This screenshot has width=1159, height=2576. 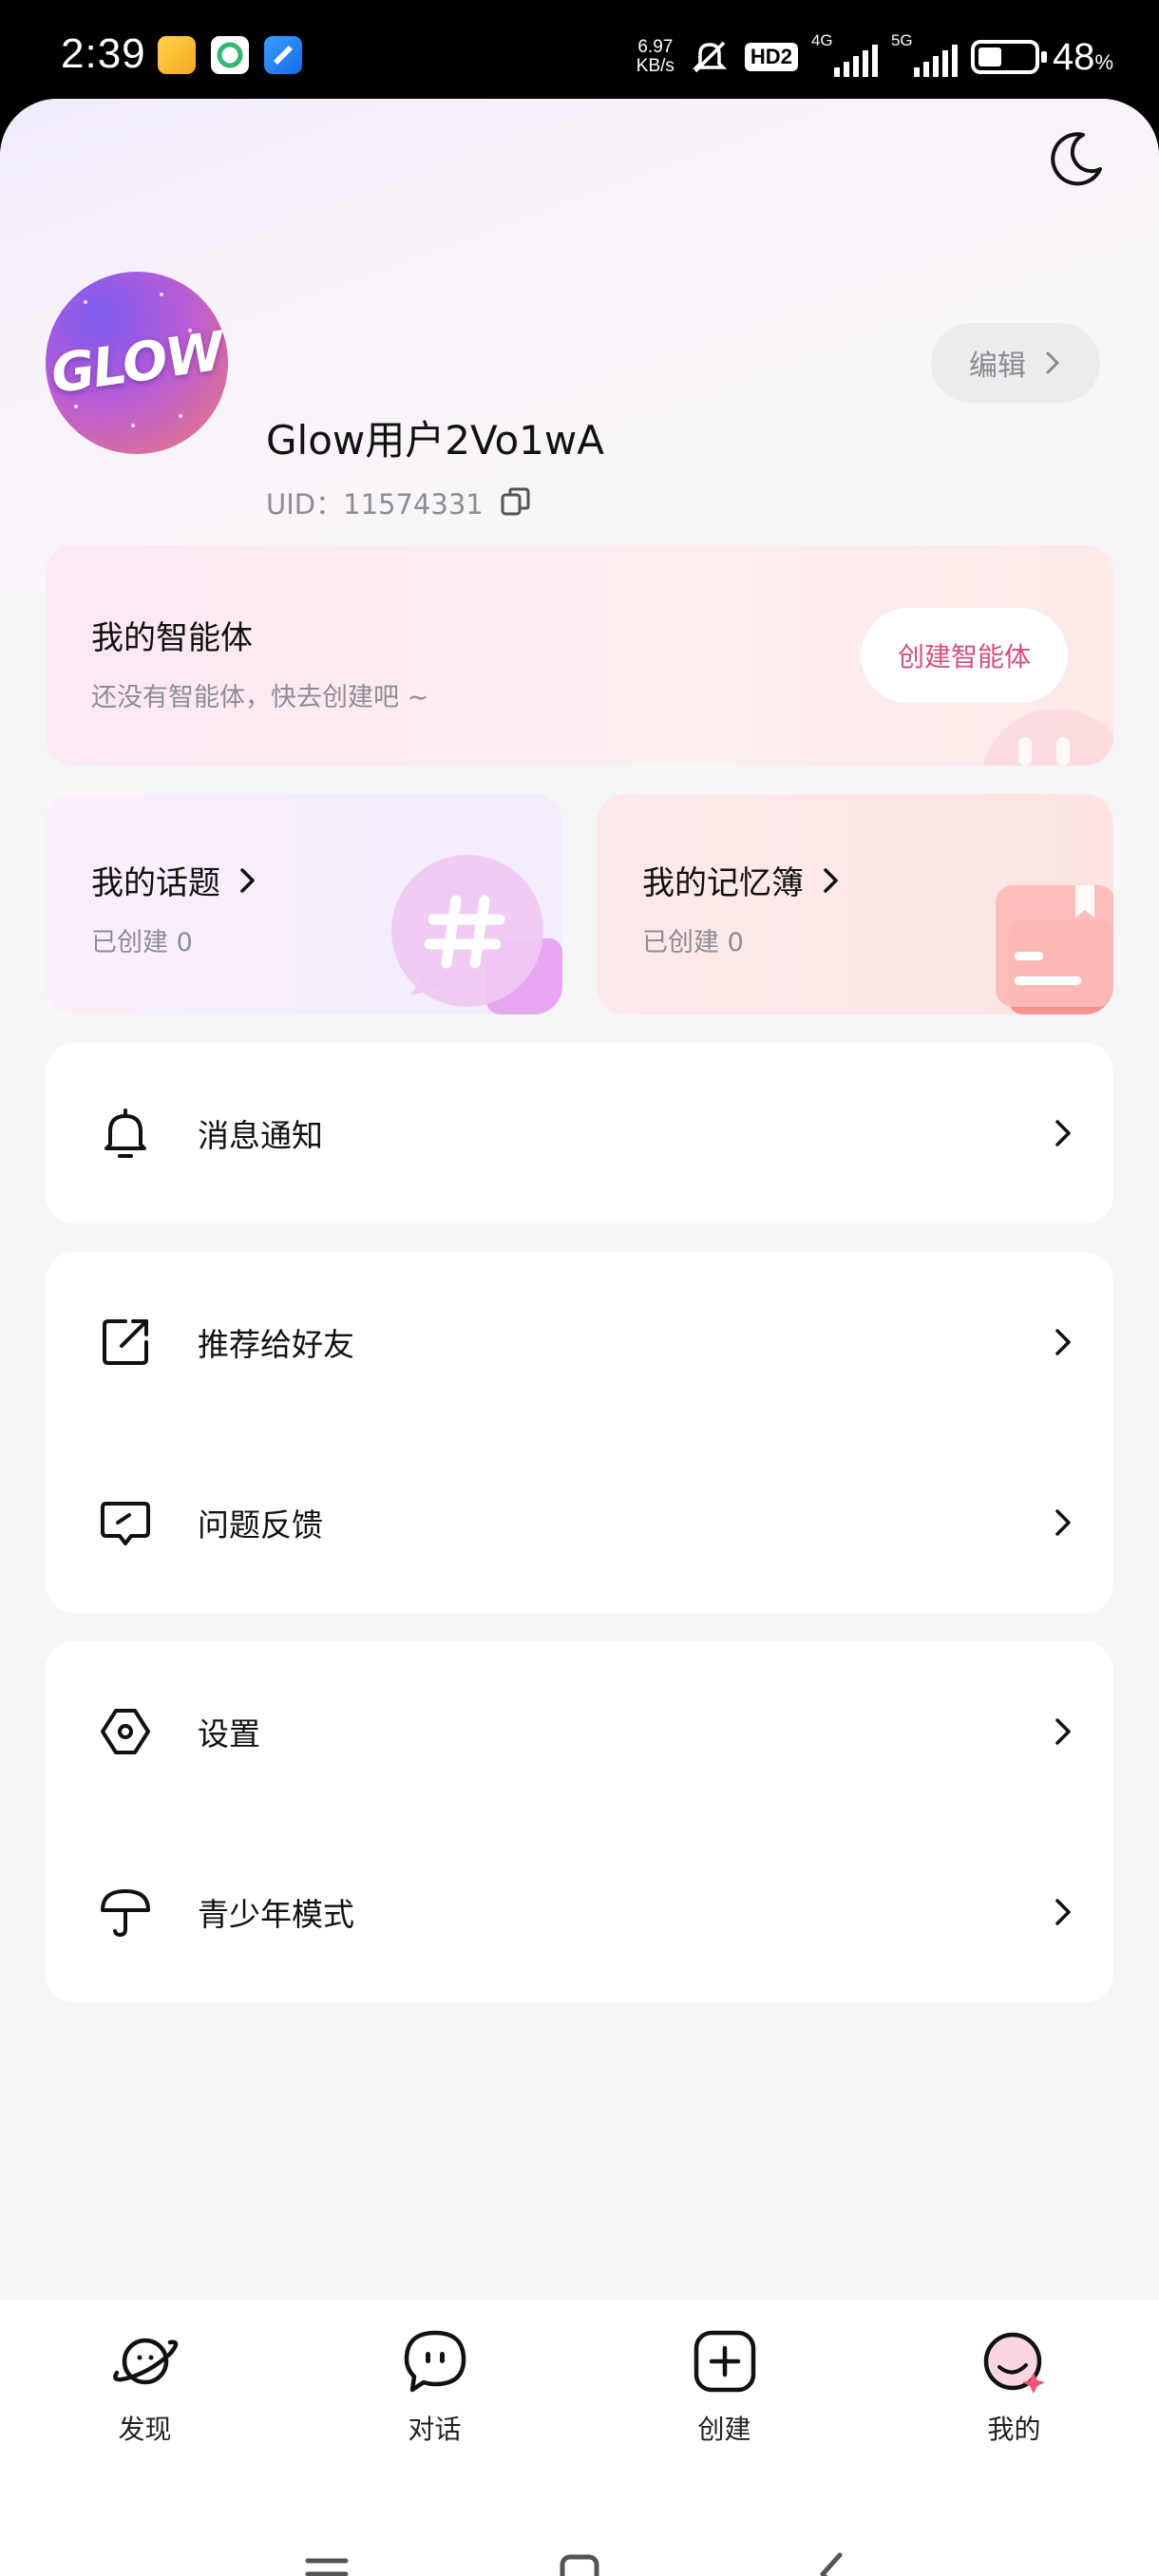 What do you see at coordinates (230, 55) in the screenshot?
I see `recycle-app-icon` at bounding box center [230, 55].